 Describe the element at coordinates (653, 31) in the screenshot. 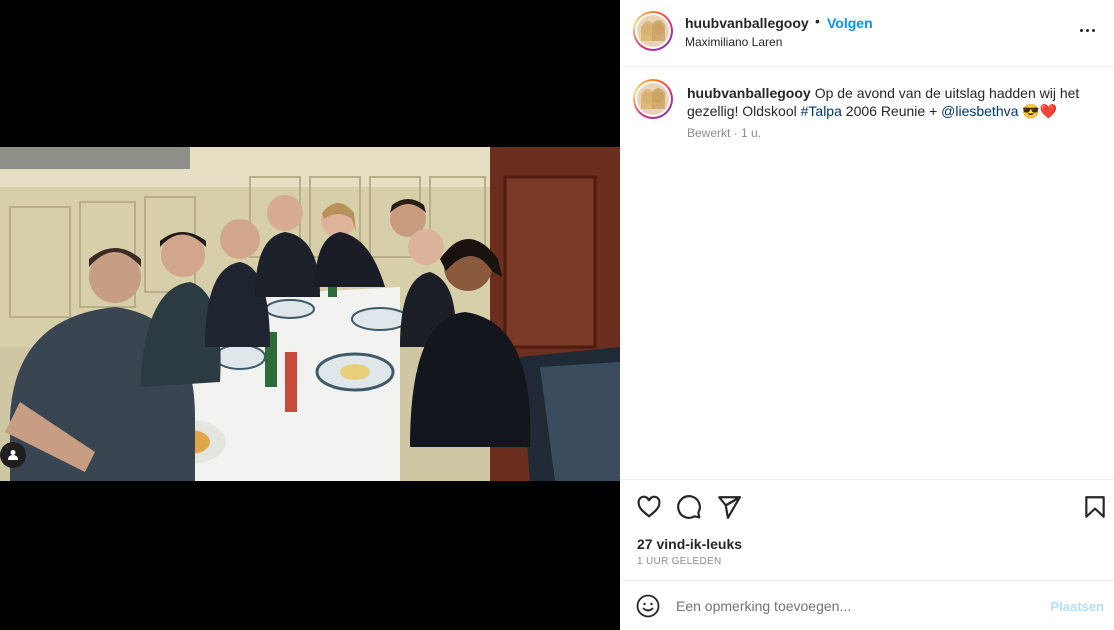

I see `avatar` at that location.